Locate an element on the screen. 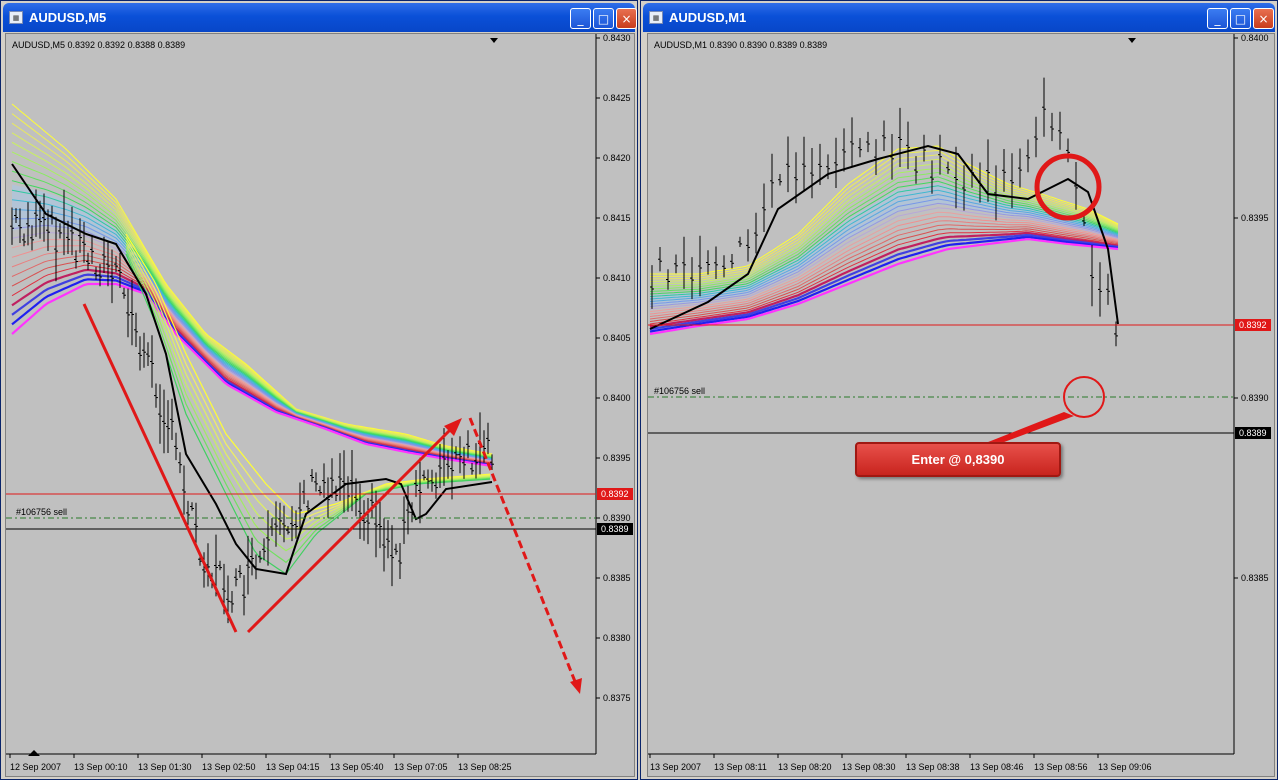 The height and width of the screenshot is (780, 1278). price-scale-label: 0.8430 is located at coordinates (617, 38).